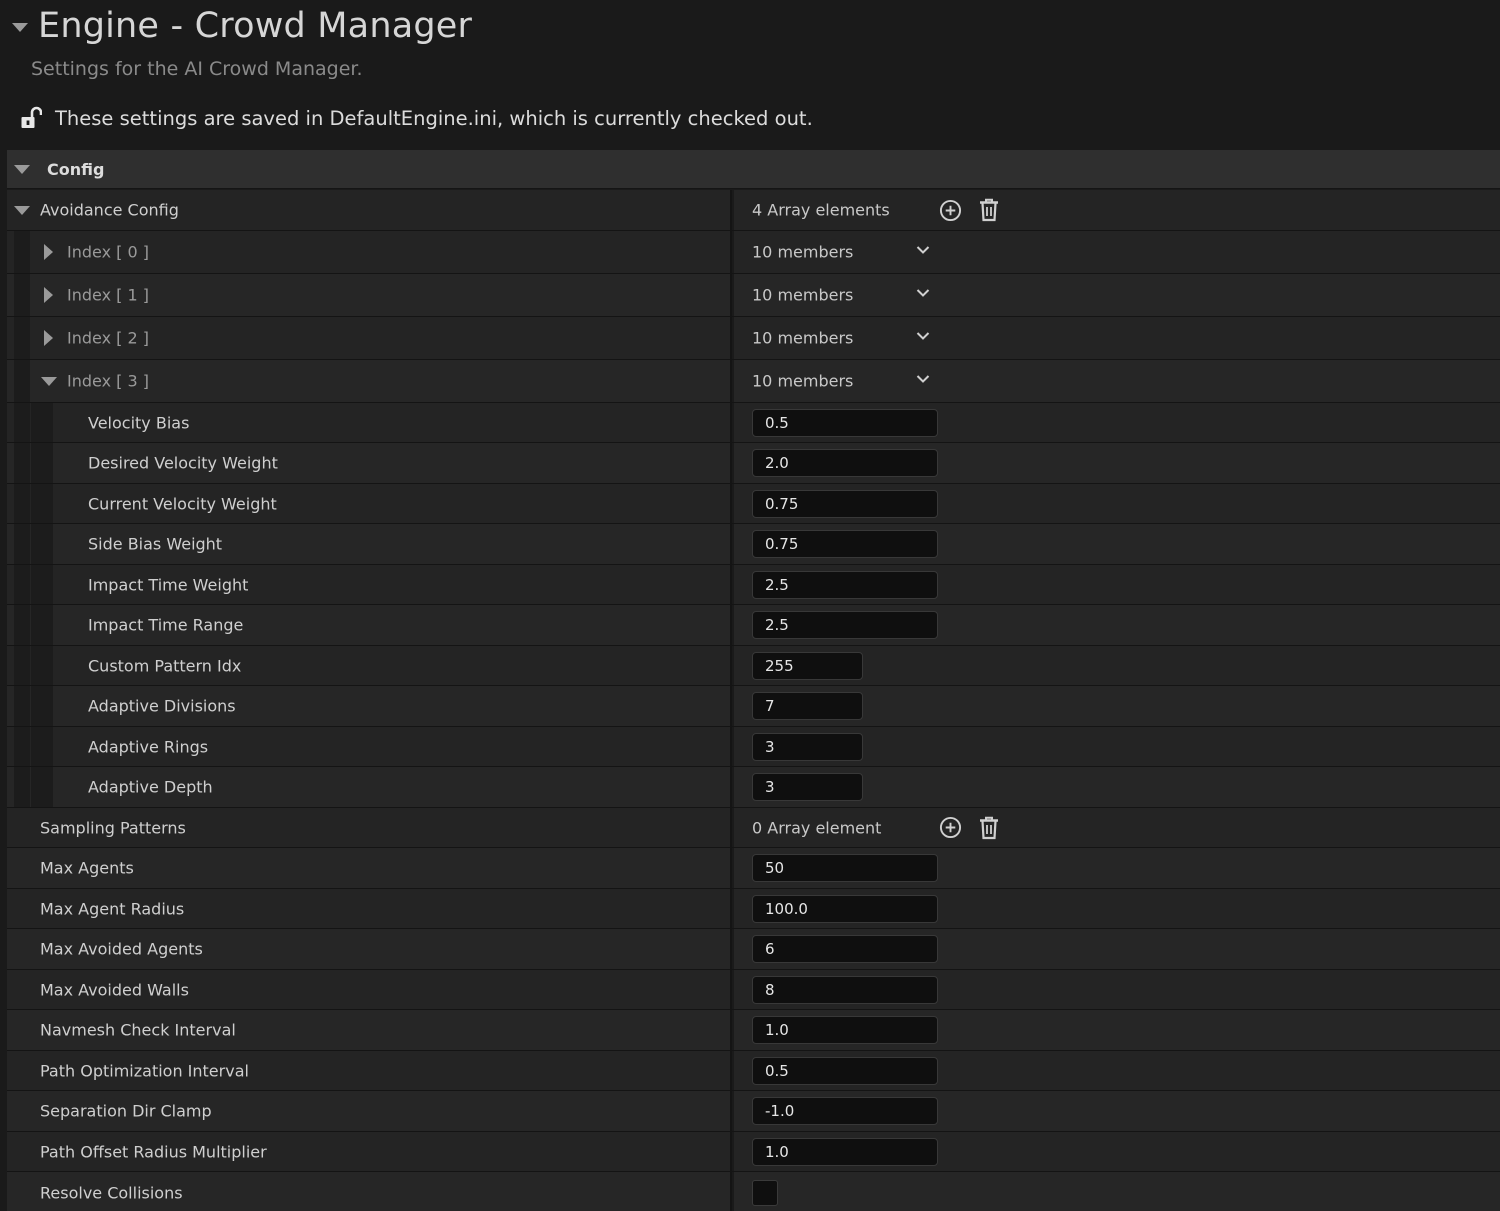 This screenshot has height=1211, width=1500. Describe the element at coordinates (1117, 908) in the screenshot. I see `value-cell: 100.0` at that location.